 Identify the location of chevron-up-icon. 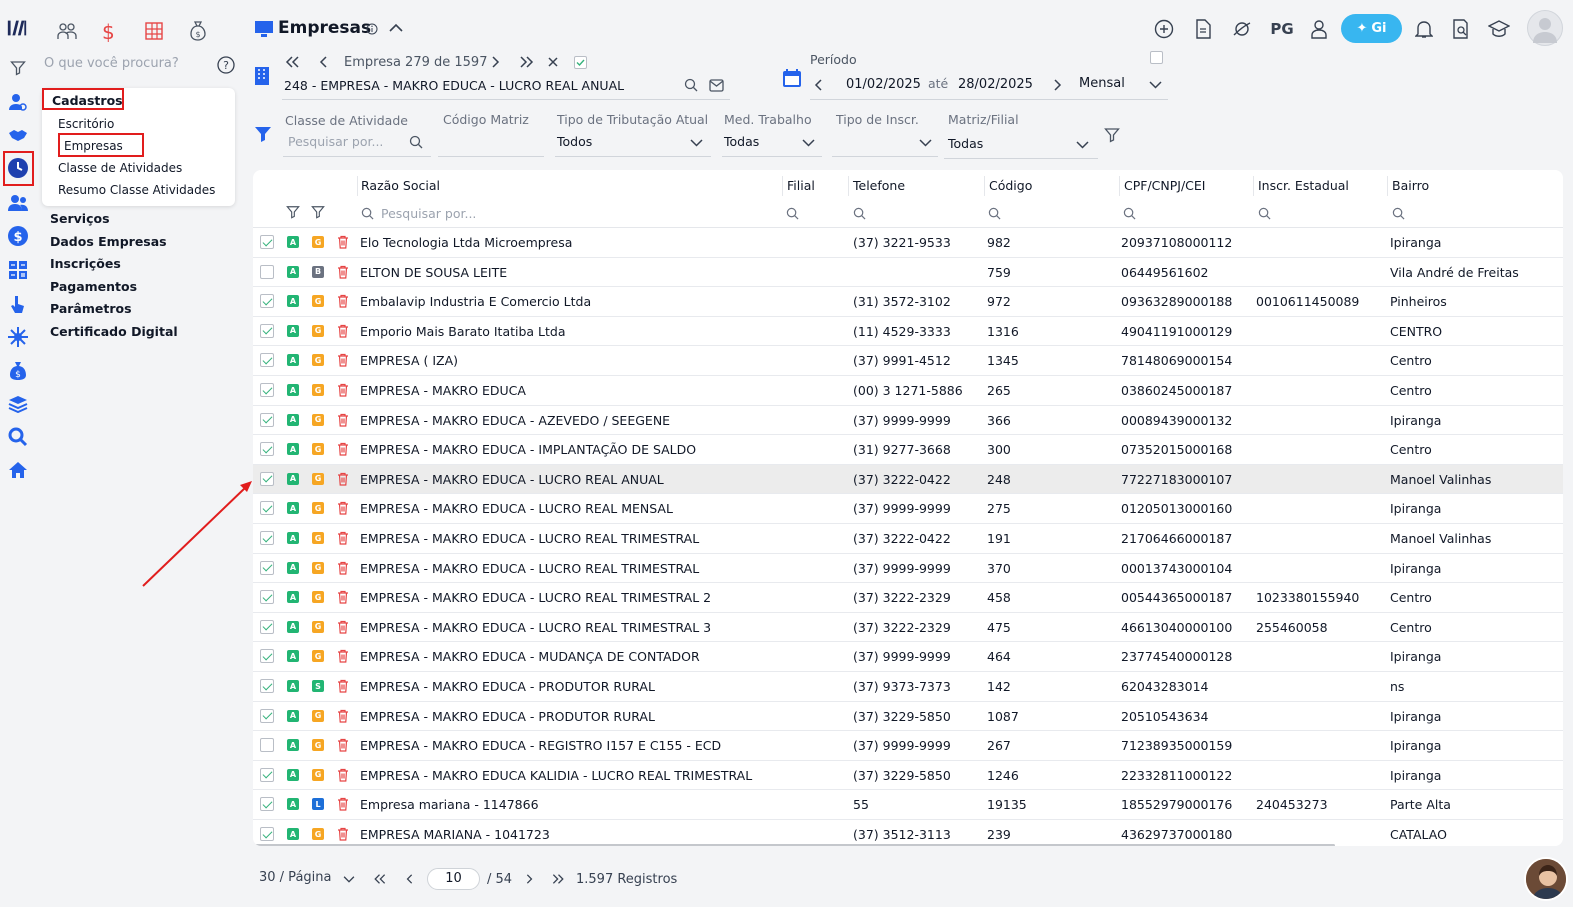
(396, 28).